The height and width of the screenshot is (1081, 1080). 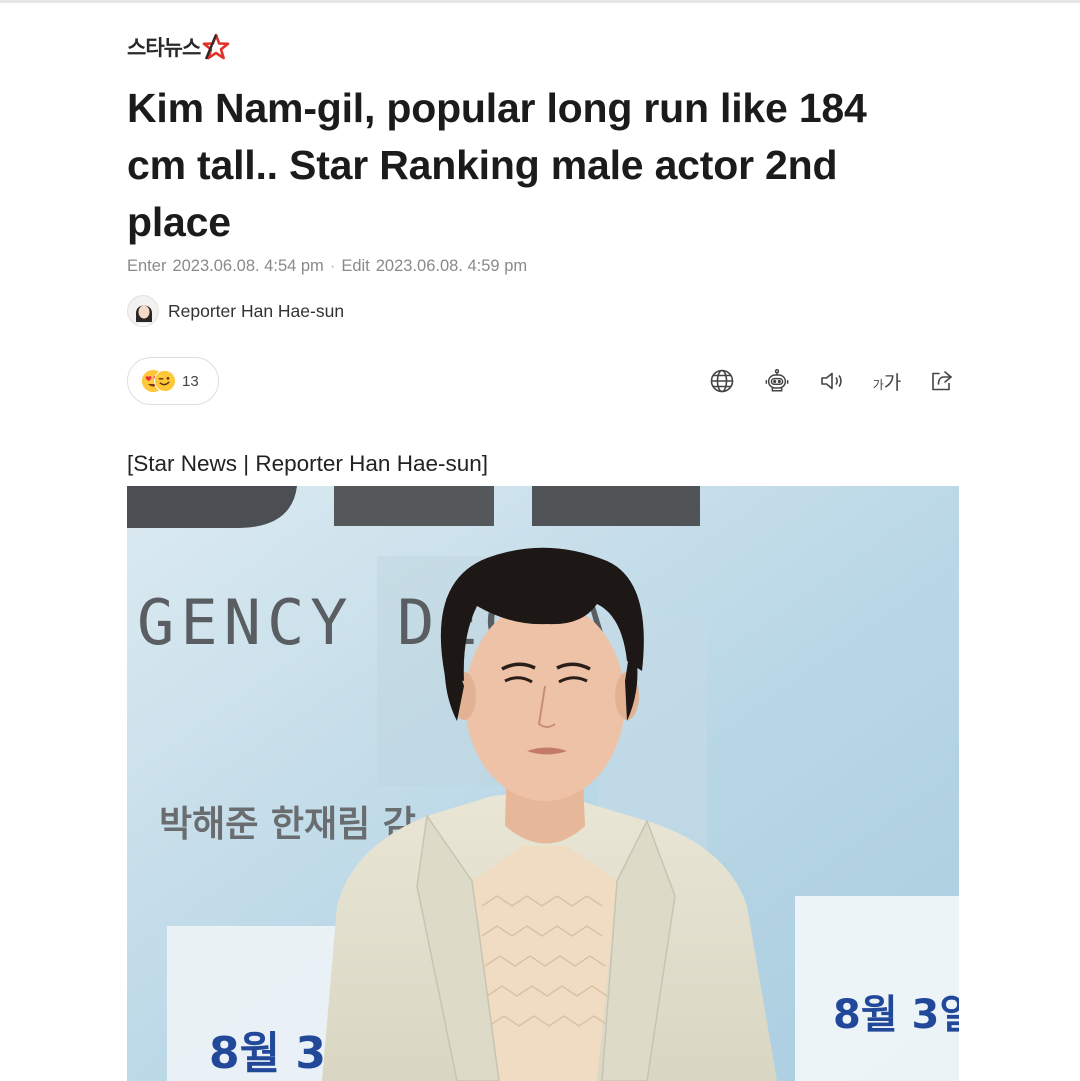 I want to click on reporter-avatar, so click(x=143, y=311).